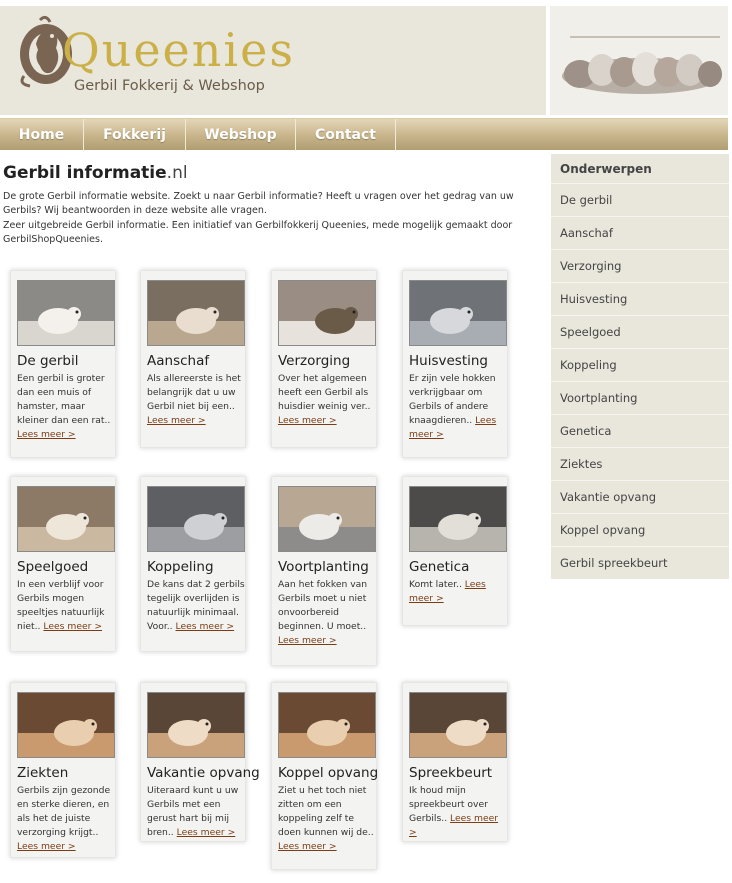 Image resolution: width=732 pixels, height=883 pixels. What do you see at coordinates (180, 567) in the screenshot?
I see `topic-title: Koppeling` at bounding box center [180, 567].